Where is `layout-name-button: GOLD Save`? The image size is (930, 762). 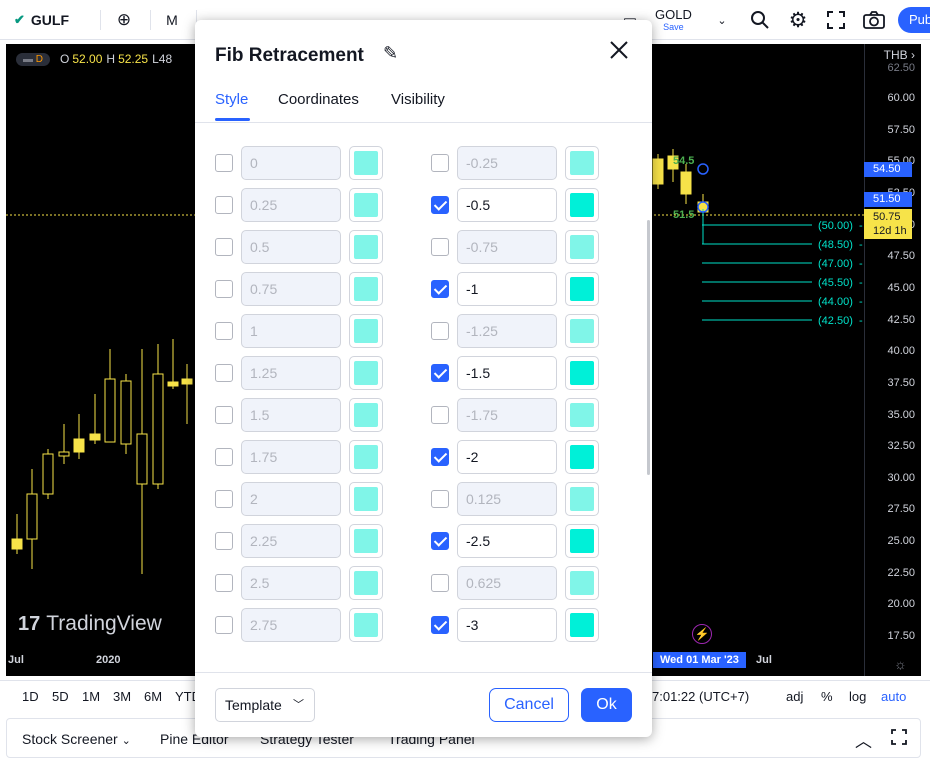
layout-name-button: GOLD Save is located at coordinates (673, 20).